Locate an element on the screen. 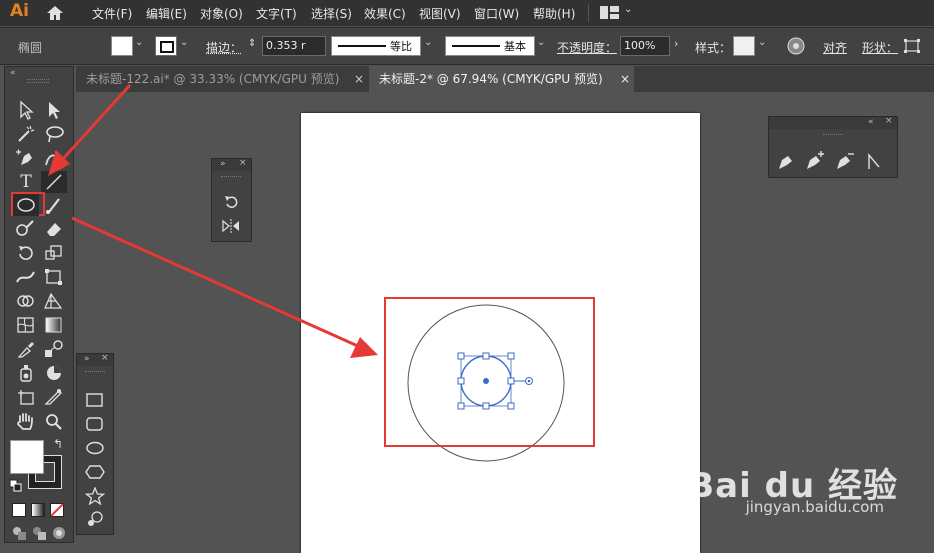  star-tool is located at coordinates (95, 496).